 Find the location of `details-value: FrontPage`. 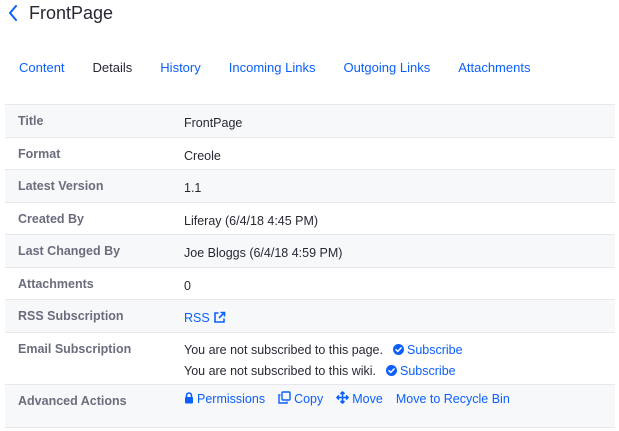

details-value: FrontPage is located at coordinates (213, 123).